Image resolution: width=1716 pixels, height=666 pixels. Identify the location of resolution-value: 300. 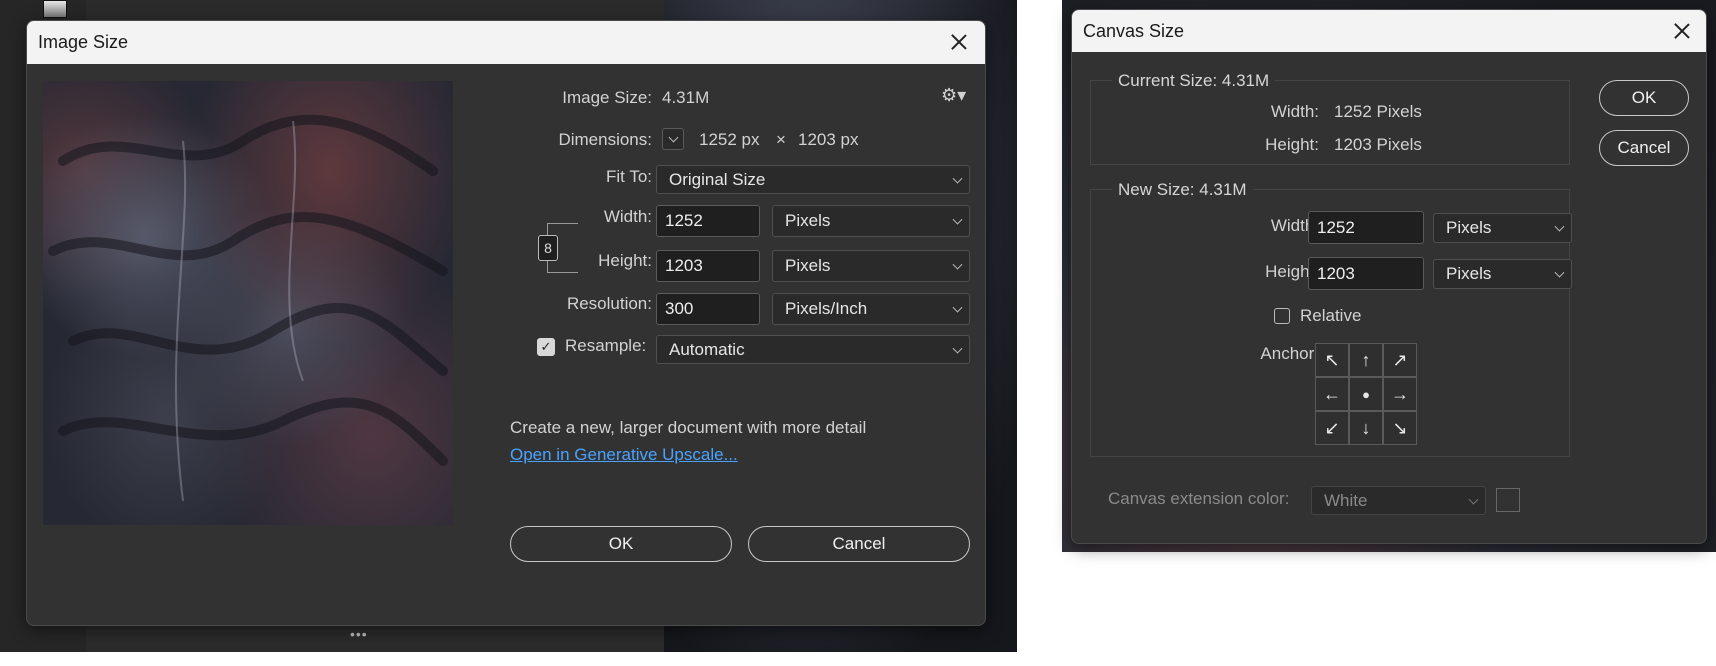
(679, 308).